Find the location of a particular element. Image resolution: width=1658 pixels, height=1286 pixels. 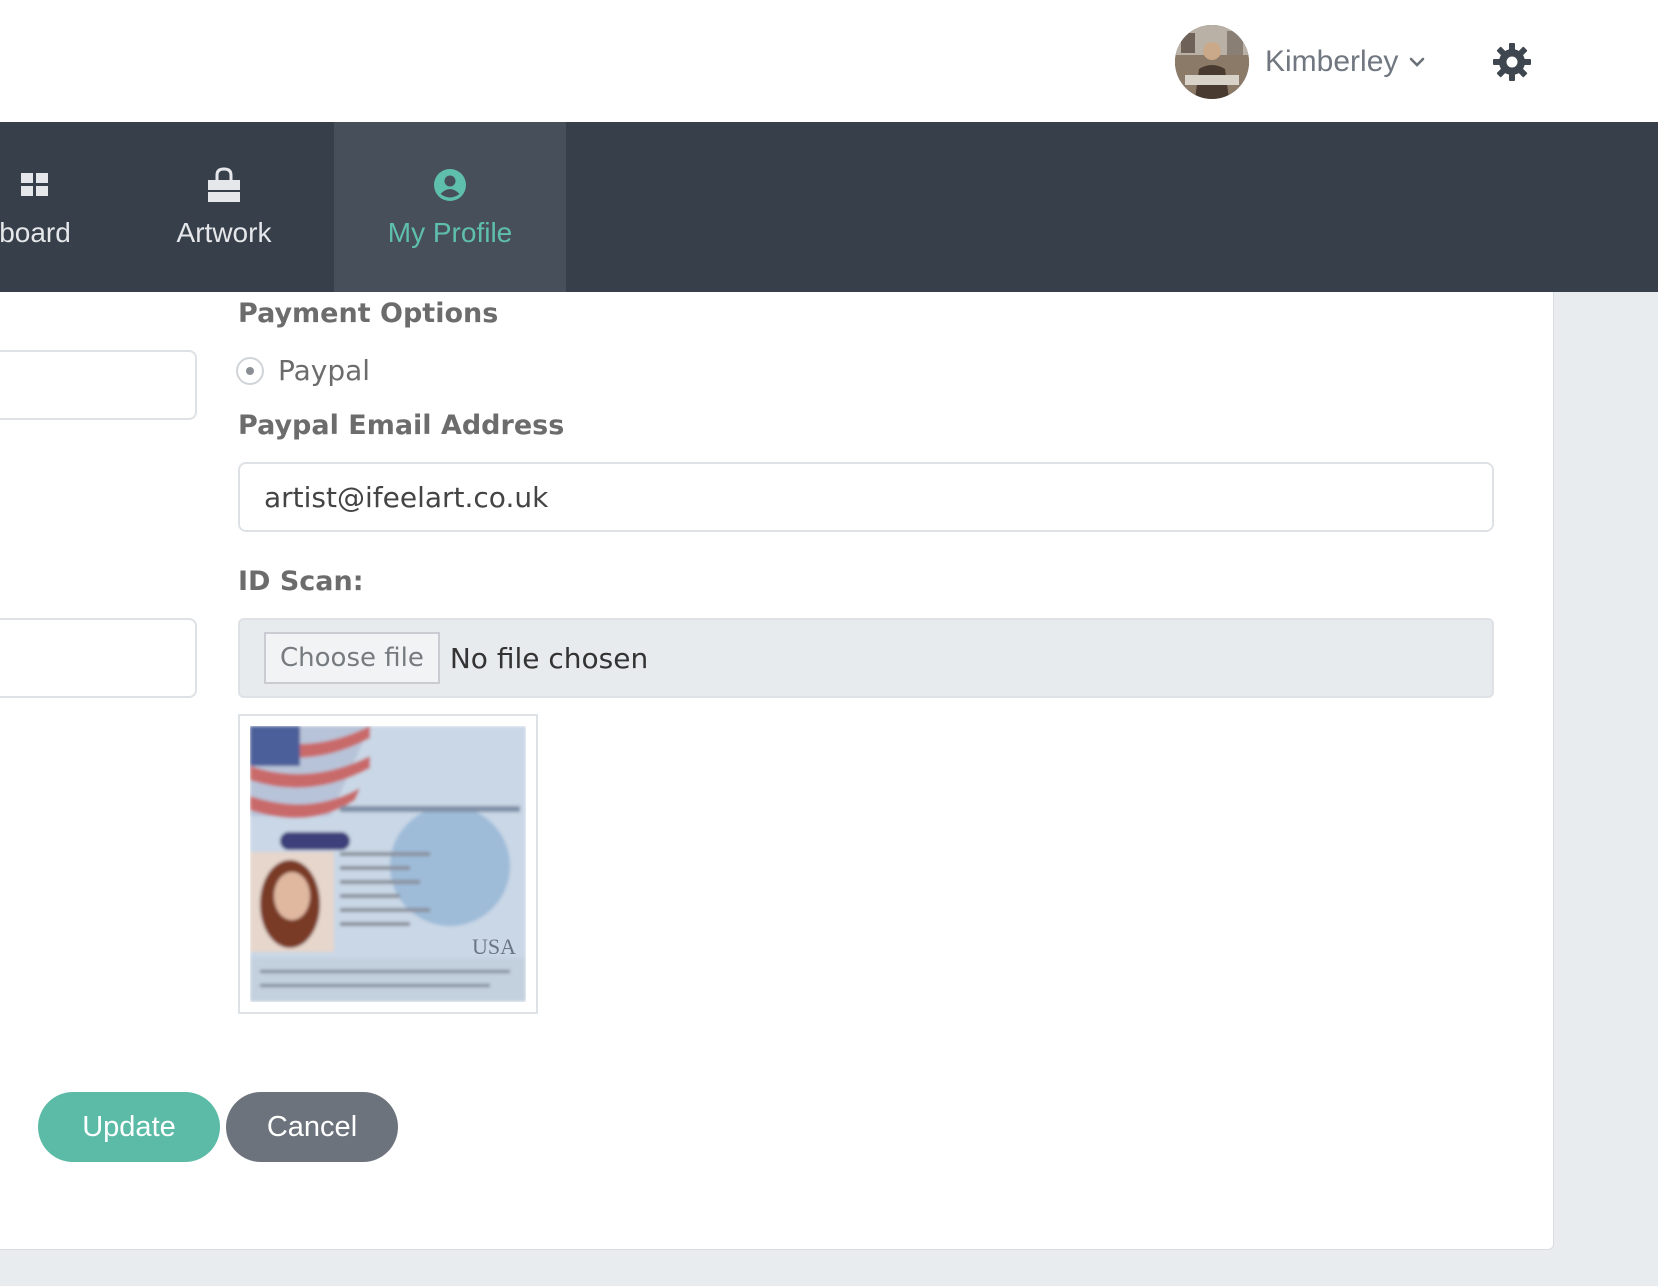

passport-country-text: USA is located at coordinates (494, 946).